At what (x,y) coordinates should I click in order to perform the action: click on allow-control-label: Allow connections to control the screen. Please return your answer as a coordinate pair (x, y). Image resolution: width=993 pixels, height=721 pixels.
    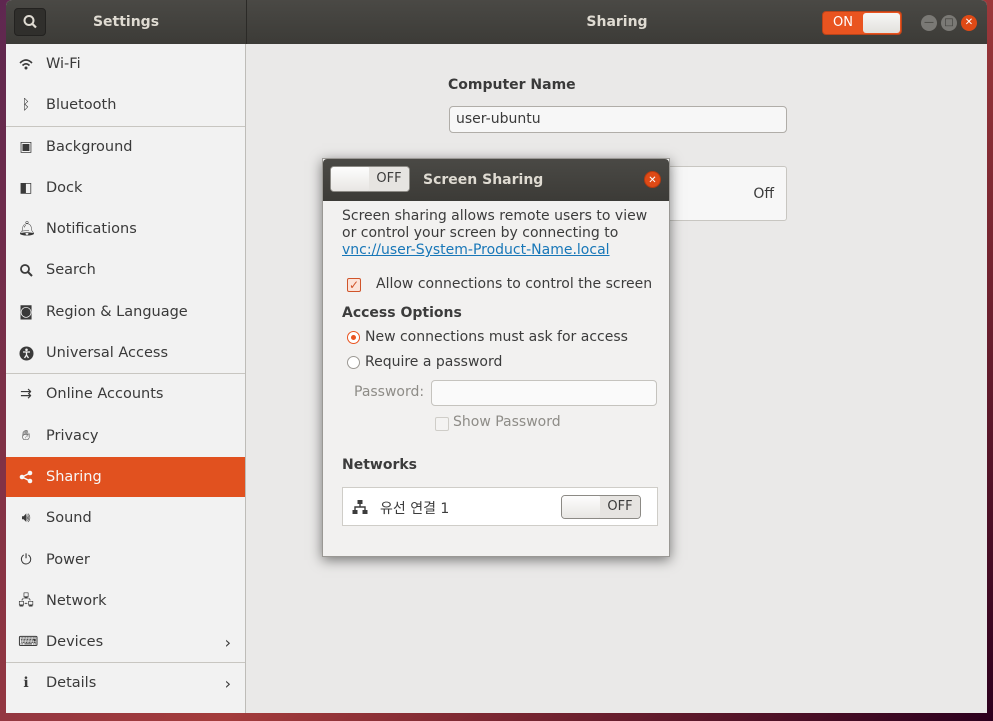
    Looking at the image, I should click on (514, 284).